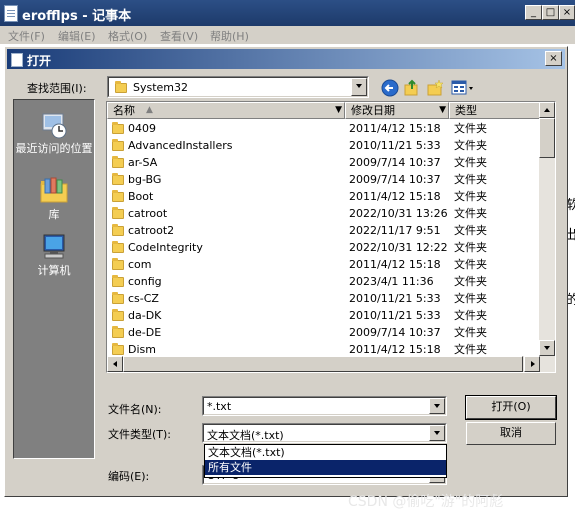  Describe the element at coordinates (287, 13) in the screenshot. I see `notepad-title-bar: erofflps - 记事本 _ □ ×` at that location.